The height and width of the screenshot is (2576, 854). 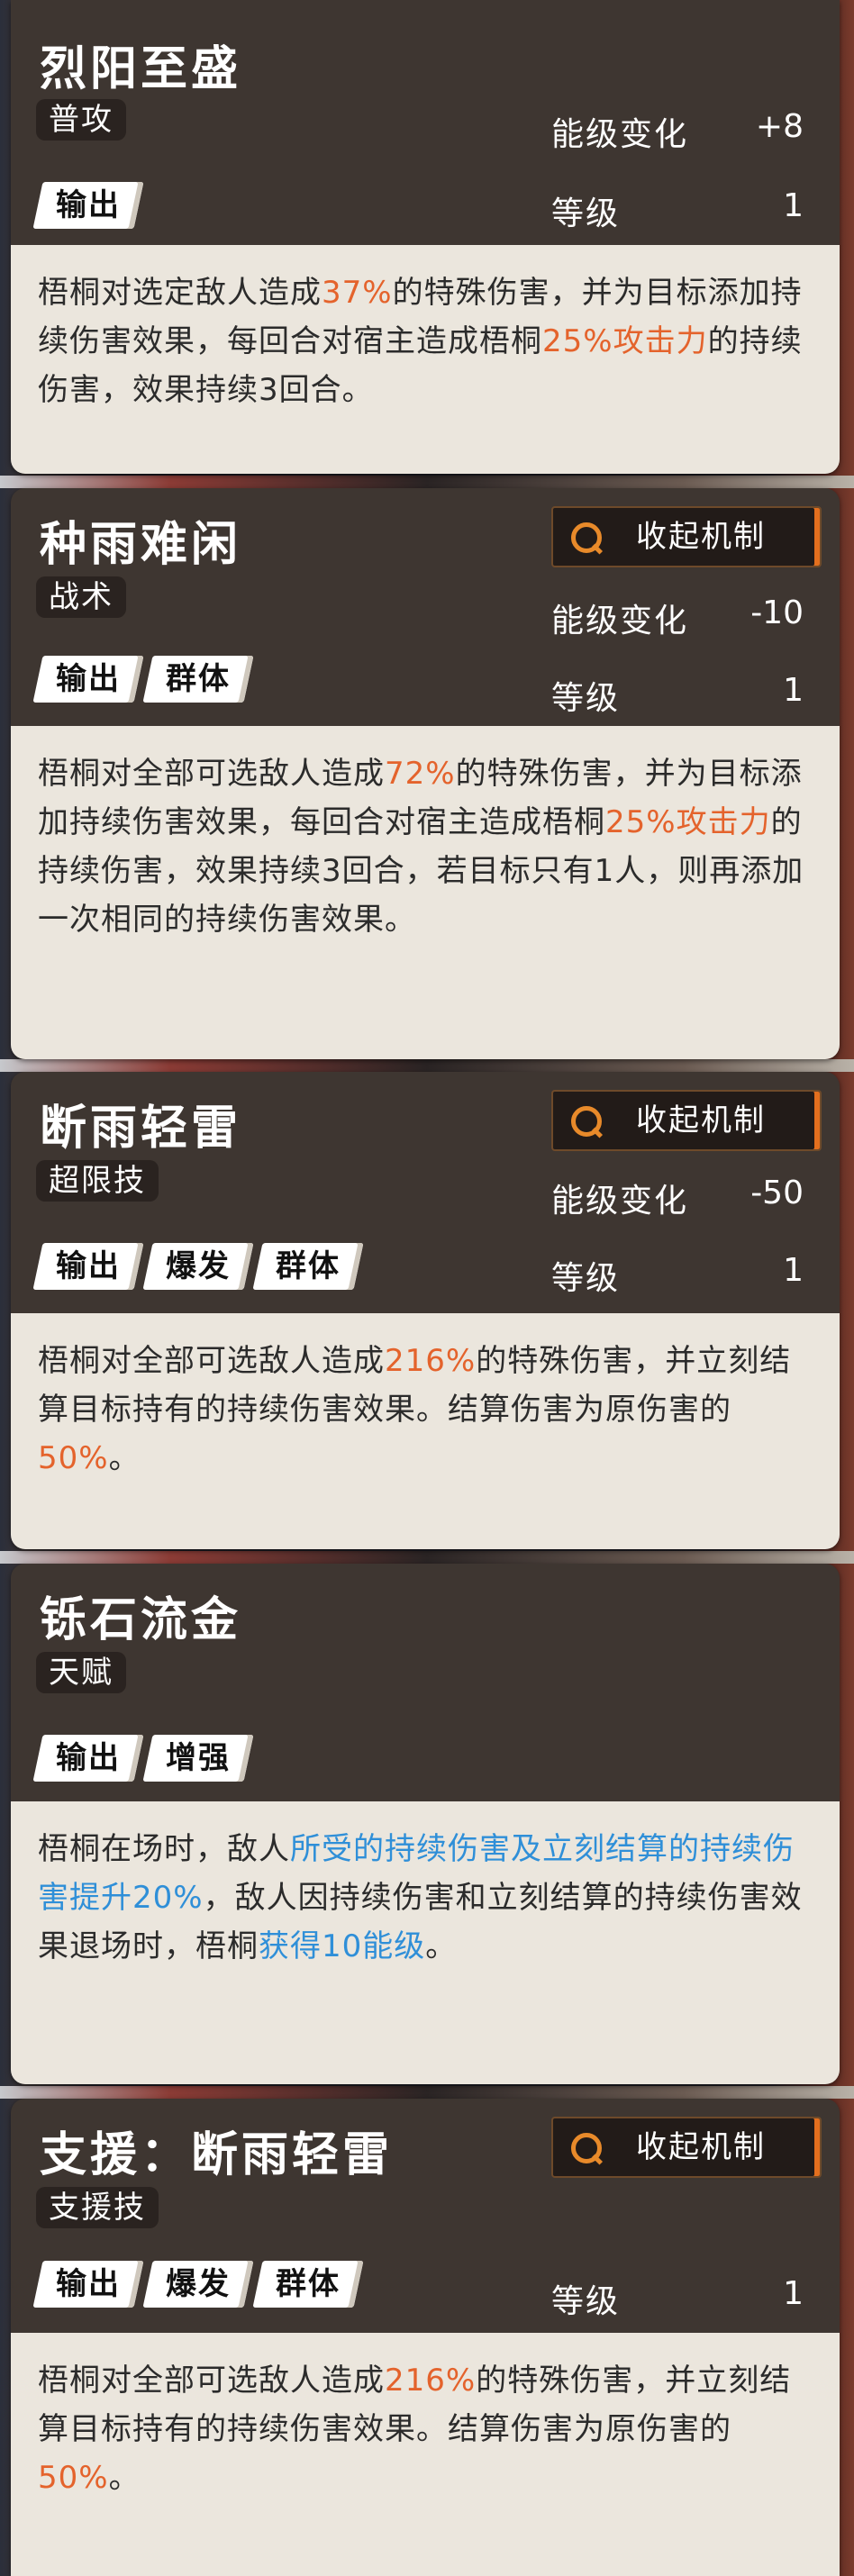 What do you see at coordinates (81, 1672) in the screenshot?
I see `skill-type-badge: 天赋` at bounding box center [81, 1672].